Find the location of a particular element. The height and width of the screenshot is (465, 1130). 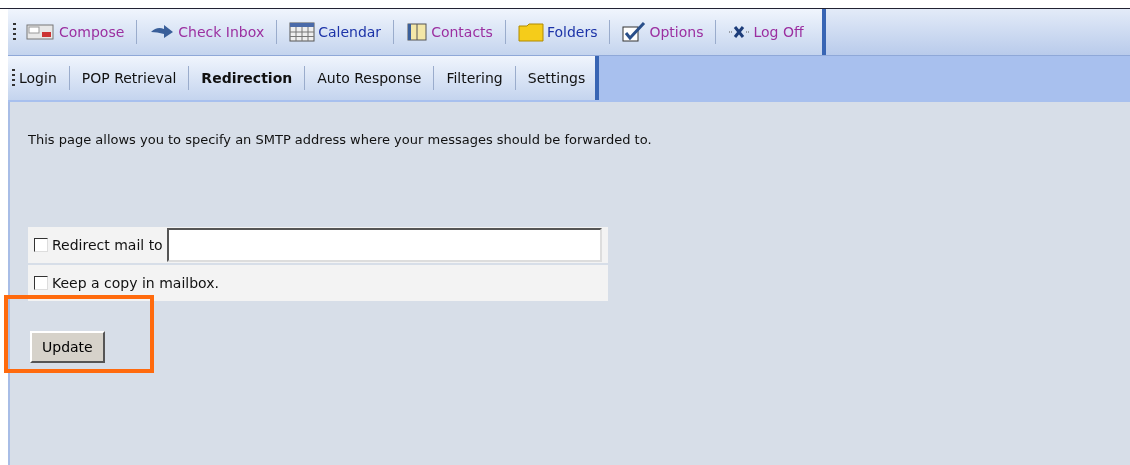

tab: Auto Response is located at coordinates (369, 78).